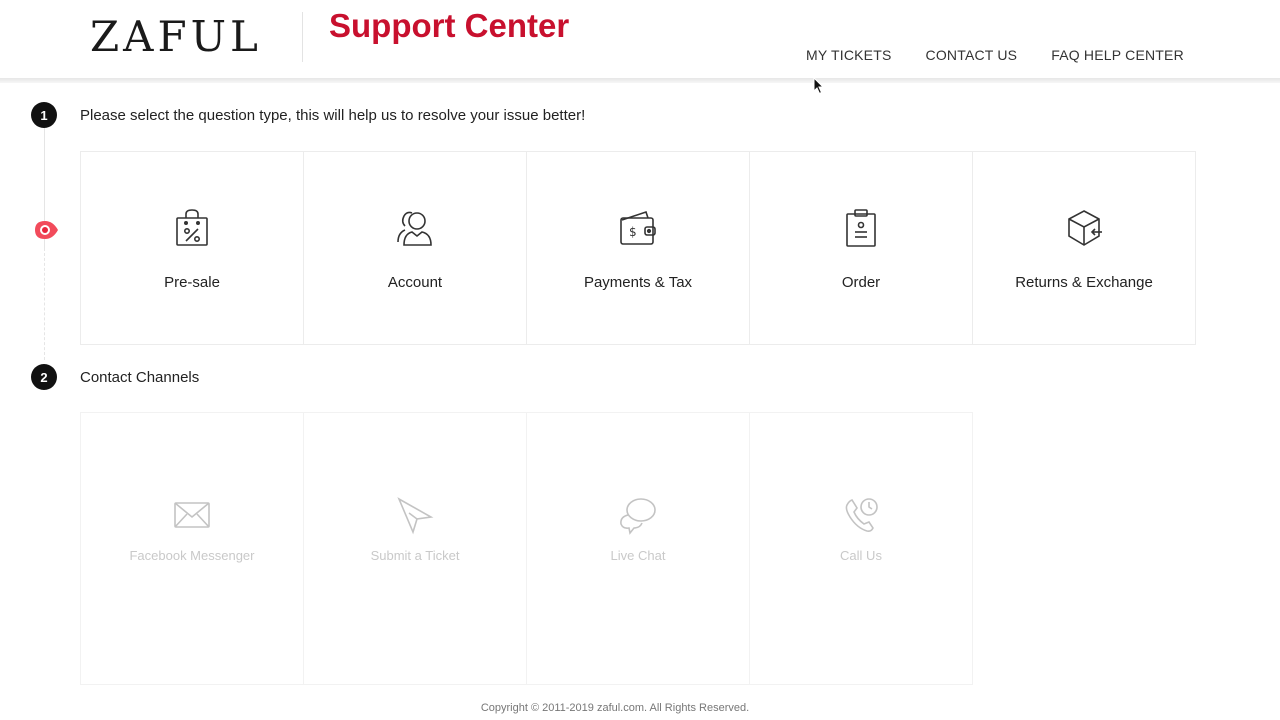 Image resolution: width=1280 pixels, height=720 pixels. Describe the element at coordinates (1085, 228) in the screenshot. I see `box-return-icon` at that location.